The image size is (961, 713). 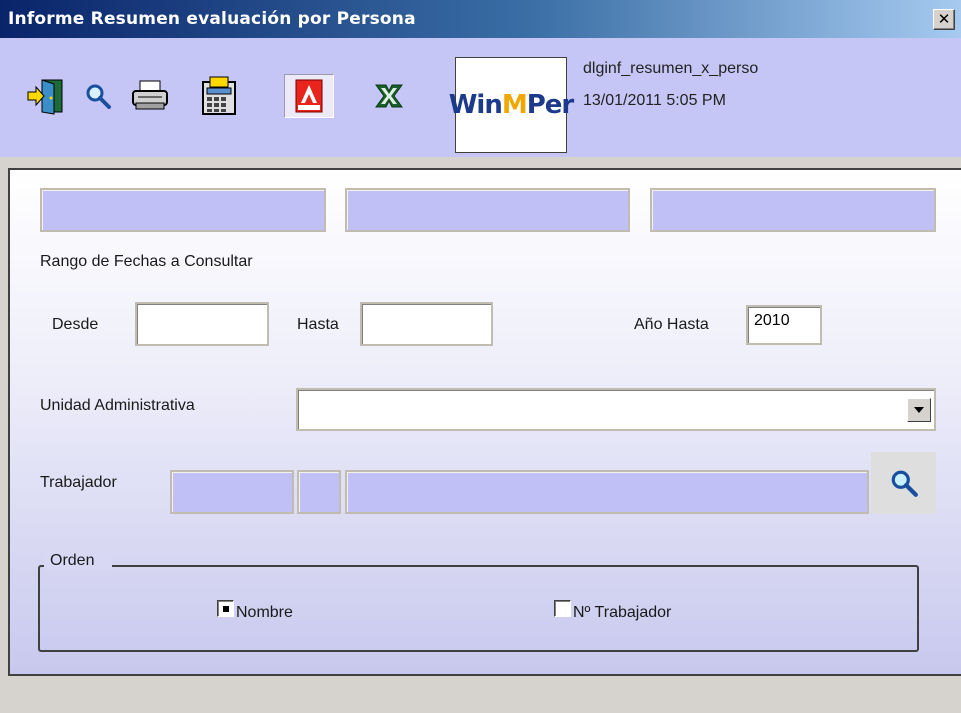 I want to click on close-icon: ✕, so click(x=944, y=19).